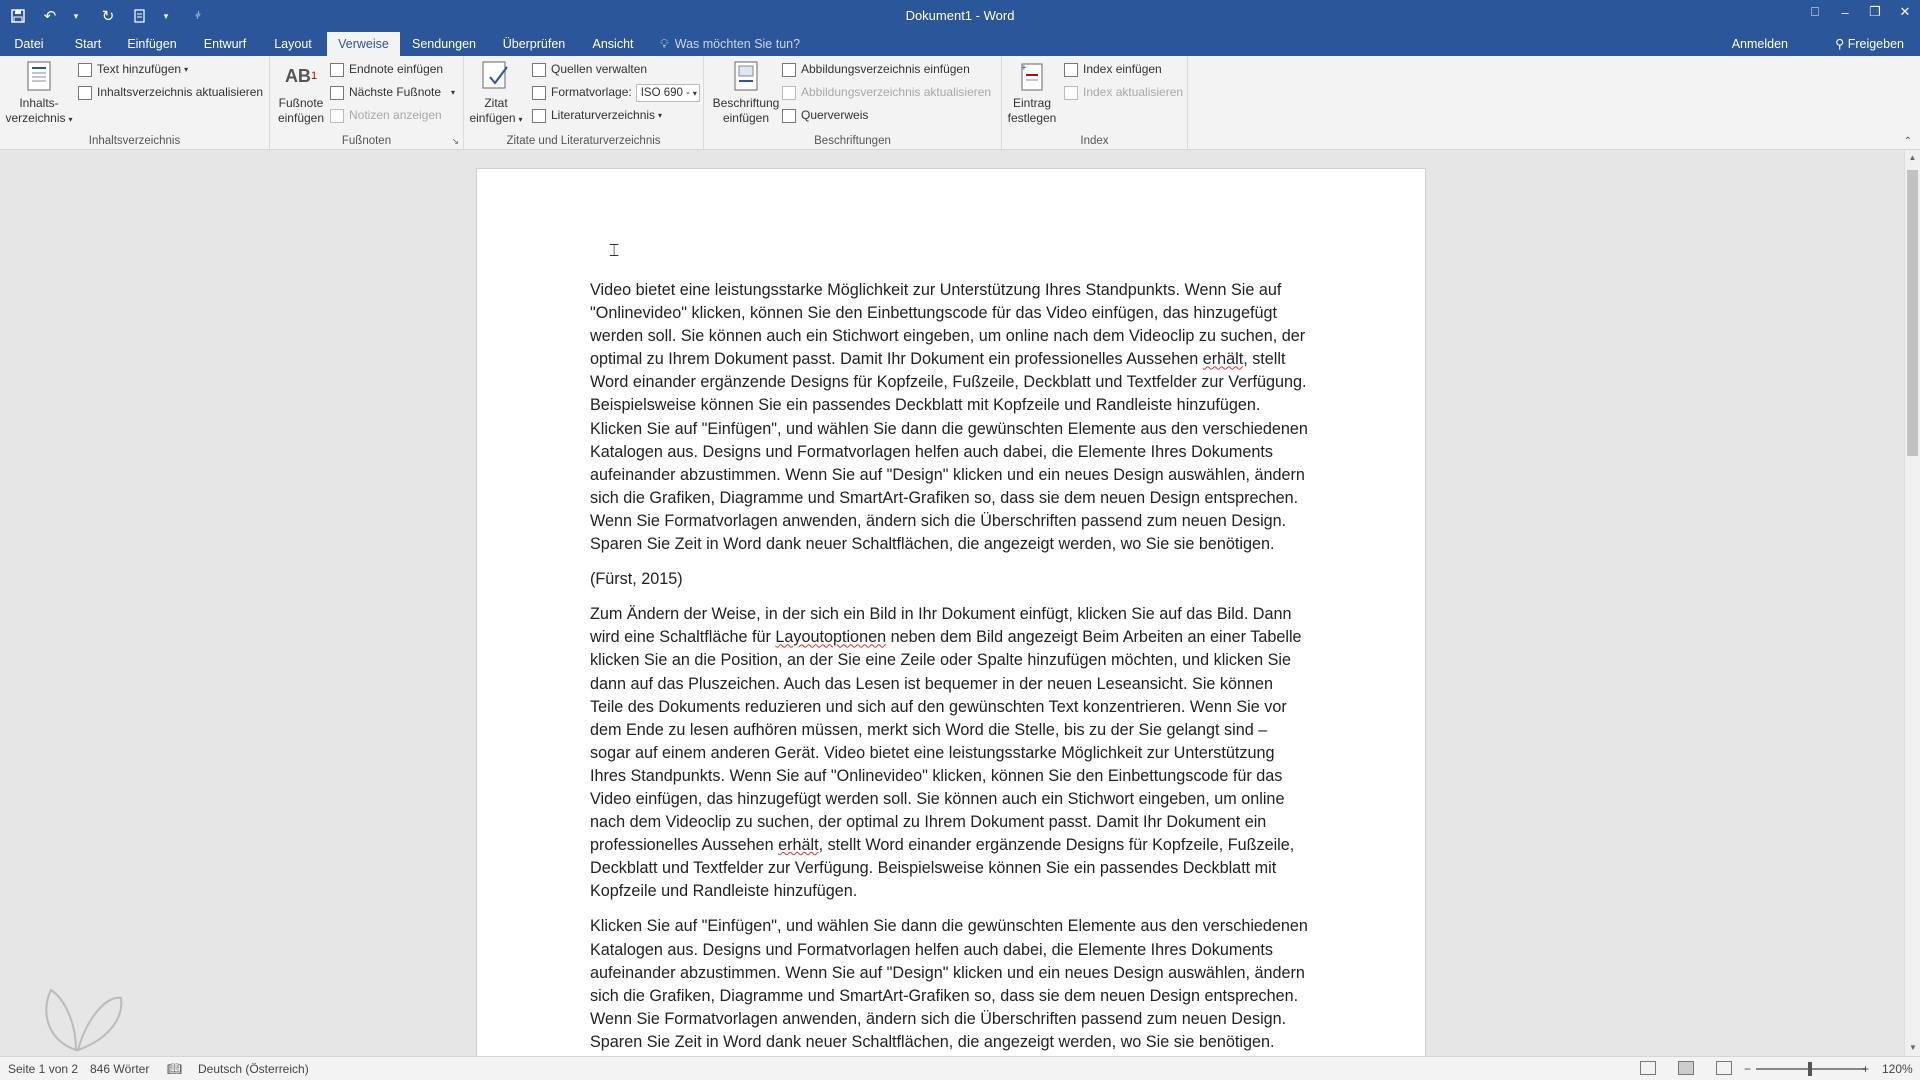  I want to click on read-mode-icon, so click(1648, 1068).